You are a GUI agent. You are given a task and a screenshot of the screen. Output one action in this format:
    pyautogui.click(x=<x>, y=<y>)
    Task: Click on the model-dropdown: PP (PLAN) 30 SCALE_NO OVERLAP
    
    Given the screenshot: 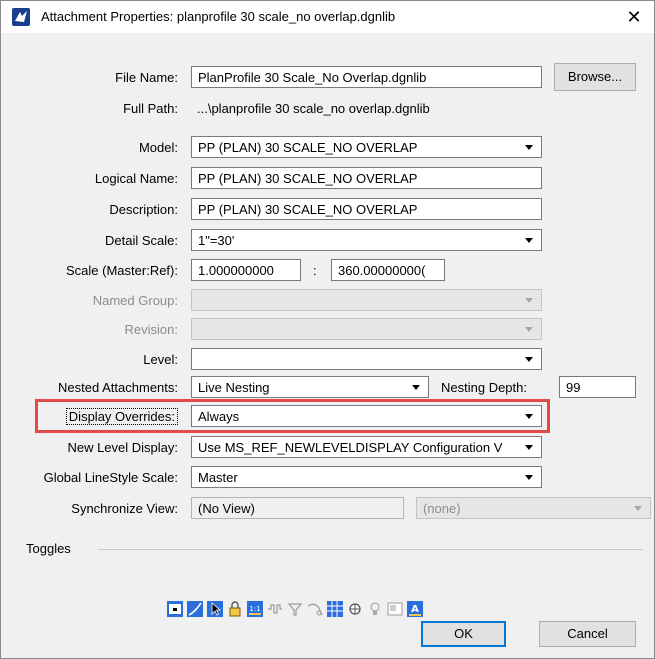 What is the action you would take?
    pyautogui.click(x=366, y=147)
    